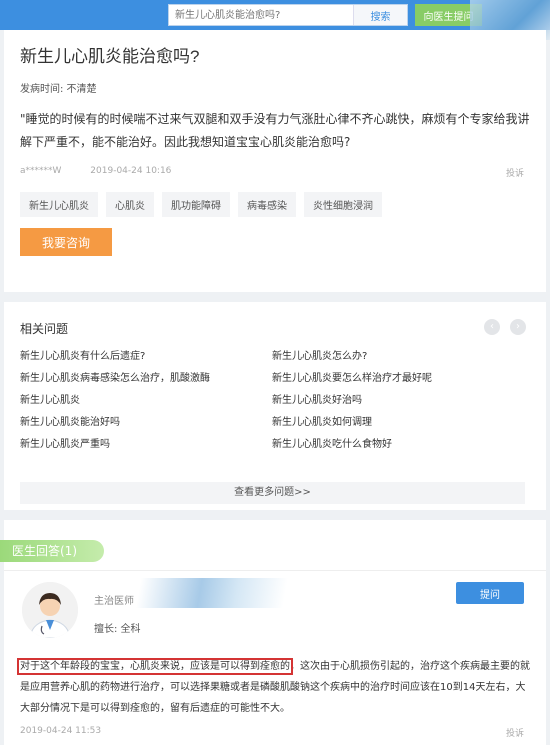 This screenshot has width=550, height=745. I want to click on search-bar: 搜索, so click(288, 15).